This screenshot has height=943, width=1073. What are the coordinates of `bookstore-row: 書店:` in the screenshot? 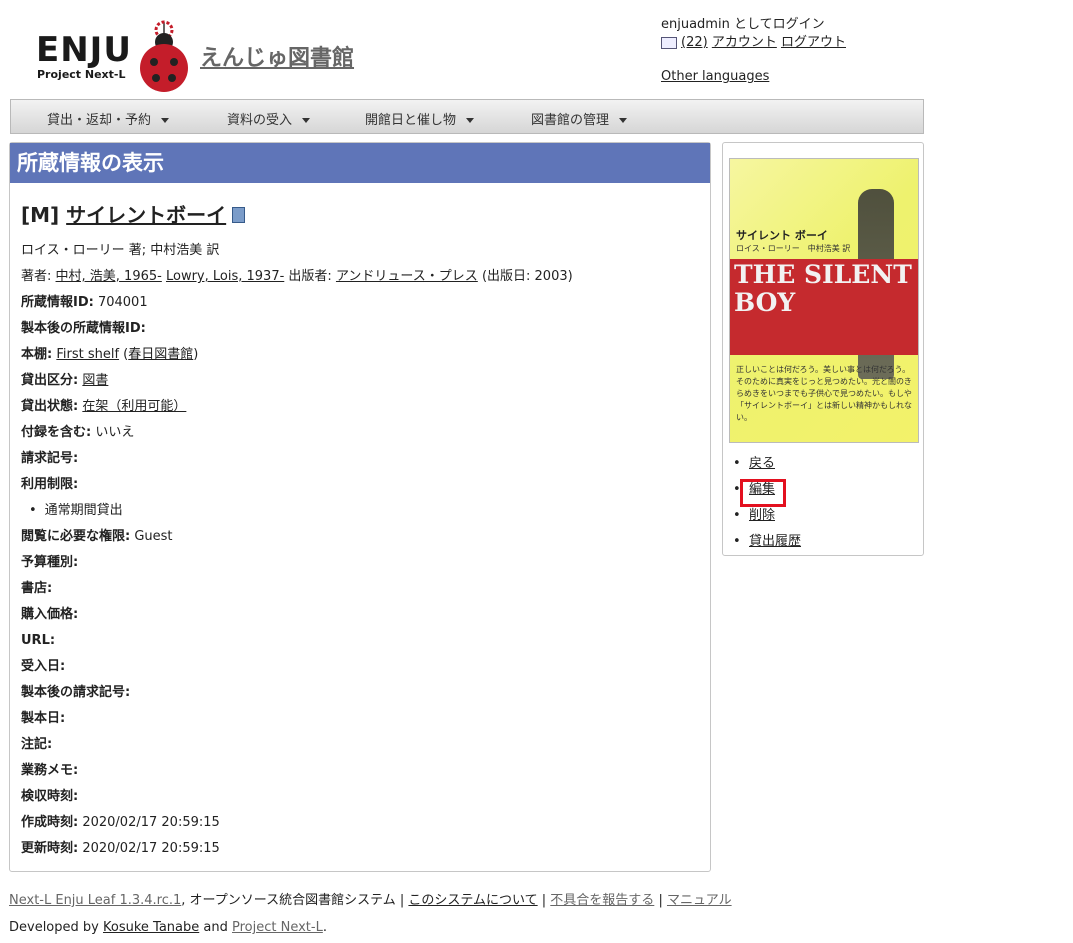 It's located at (361, 589).